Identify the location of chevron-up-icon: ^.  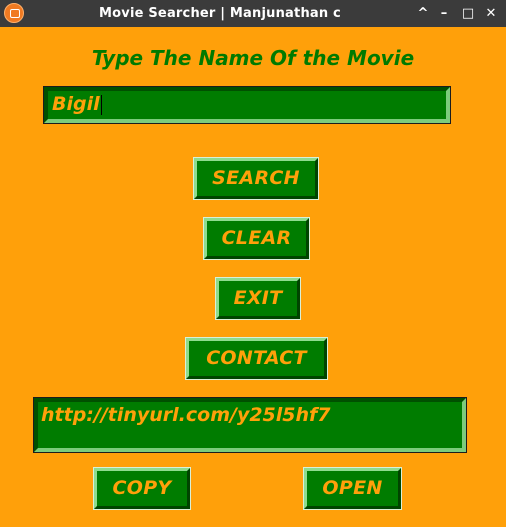
(423, 13).